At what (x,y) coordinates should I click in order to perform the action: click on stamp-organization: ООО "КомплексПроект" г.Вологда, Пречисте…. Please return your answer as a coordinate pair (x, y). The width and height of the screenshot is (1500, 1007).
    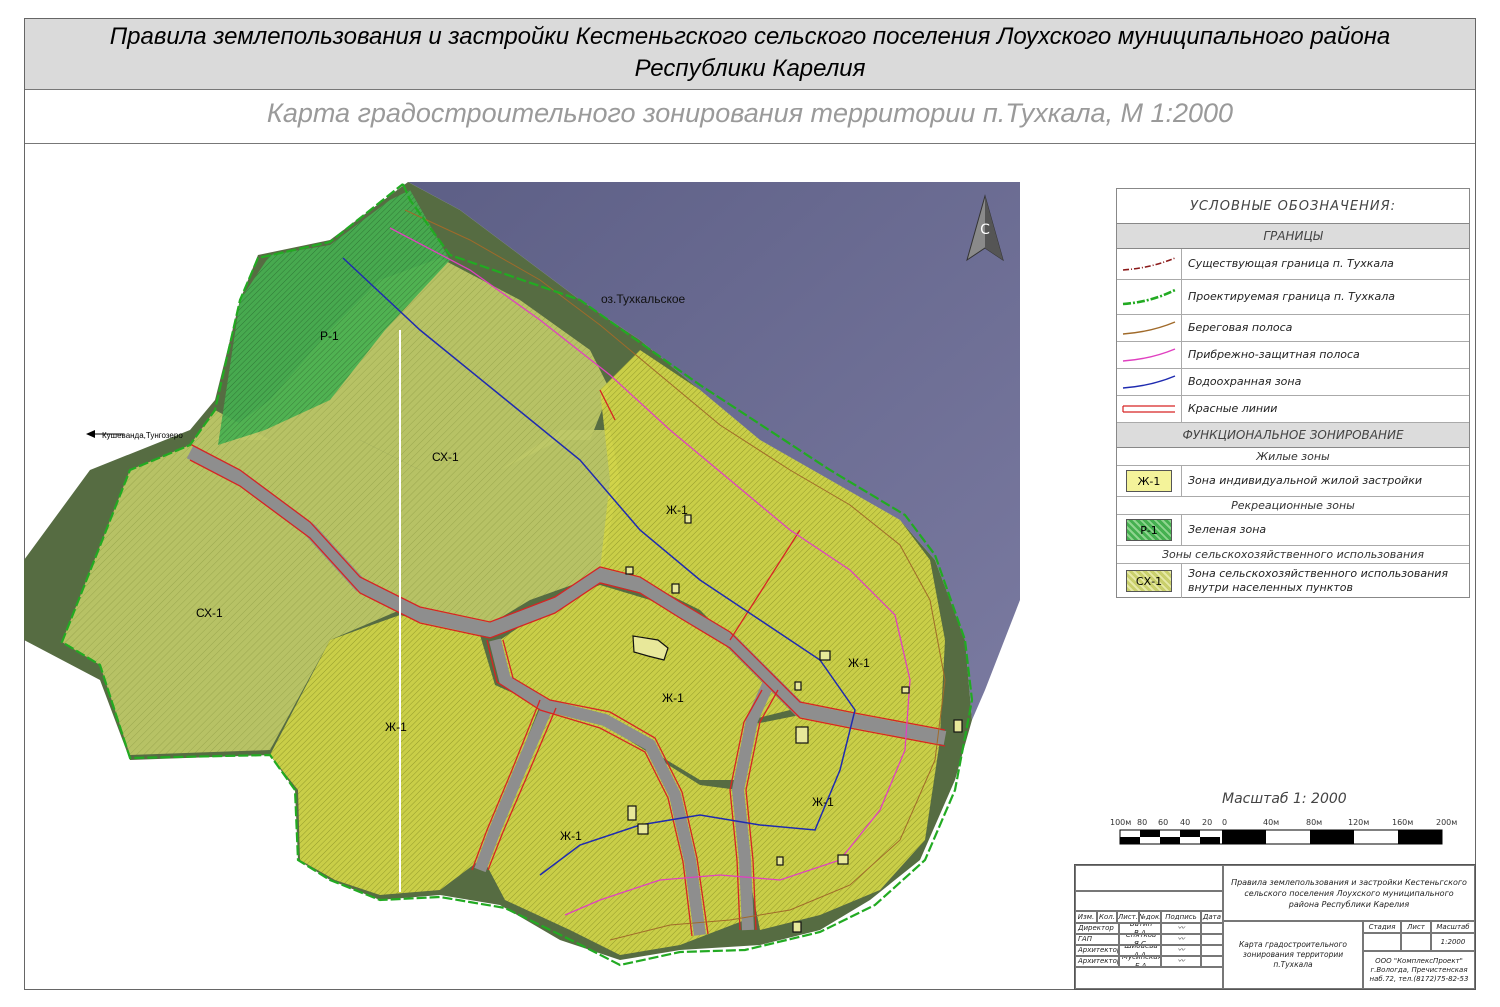
    Looking at the image, I should click on (1419, 970).